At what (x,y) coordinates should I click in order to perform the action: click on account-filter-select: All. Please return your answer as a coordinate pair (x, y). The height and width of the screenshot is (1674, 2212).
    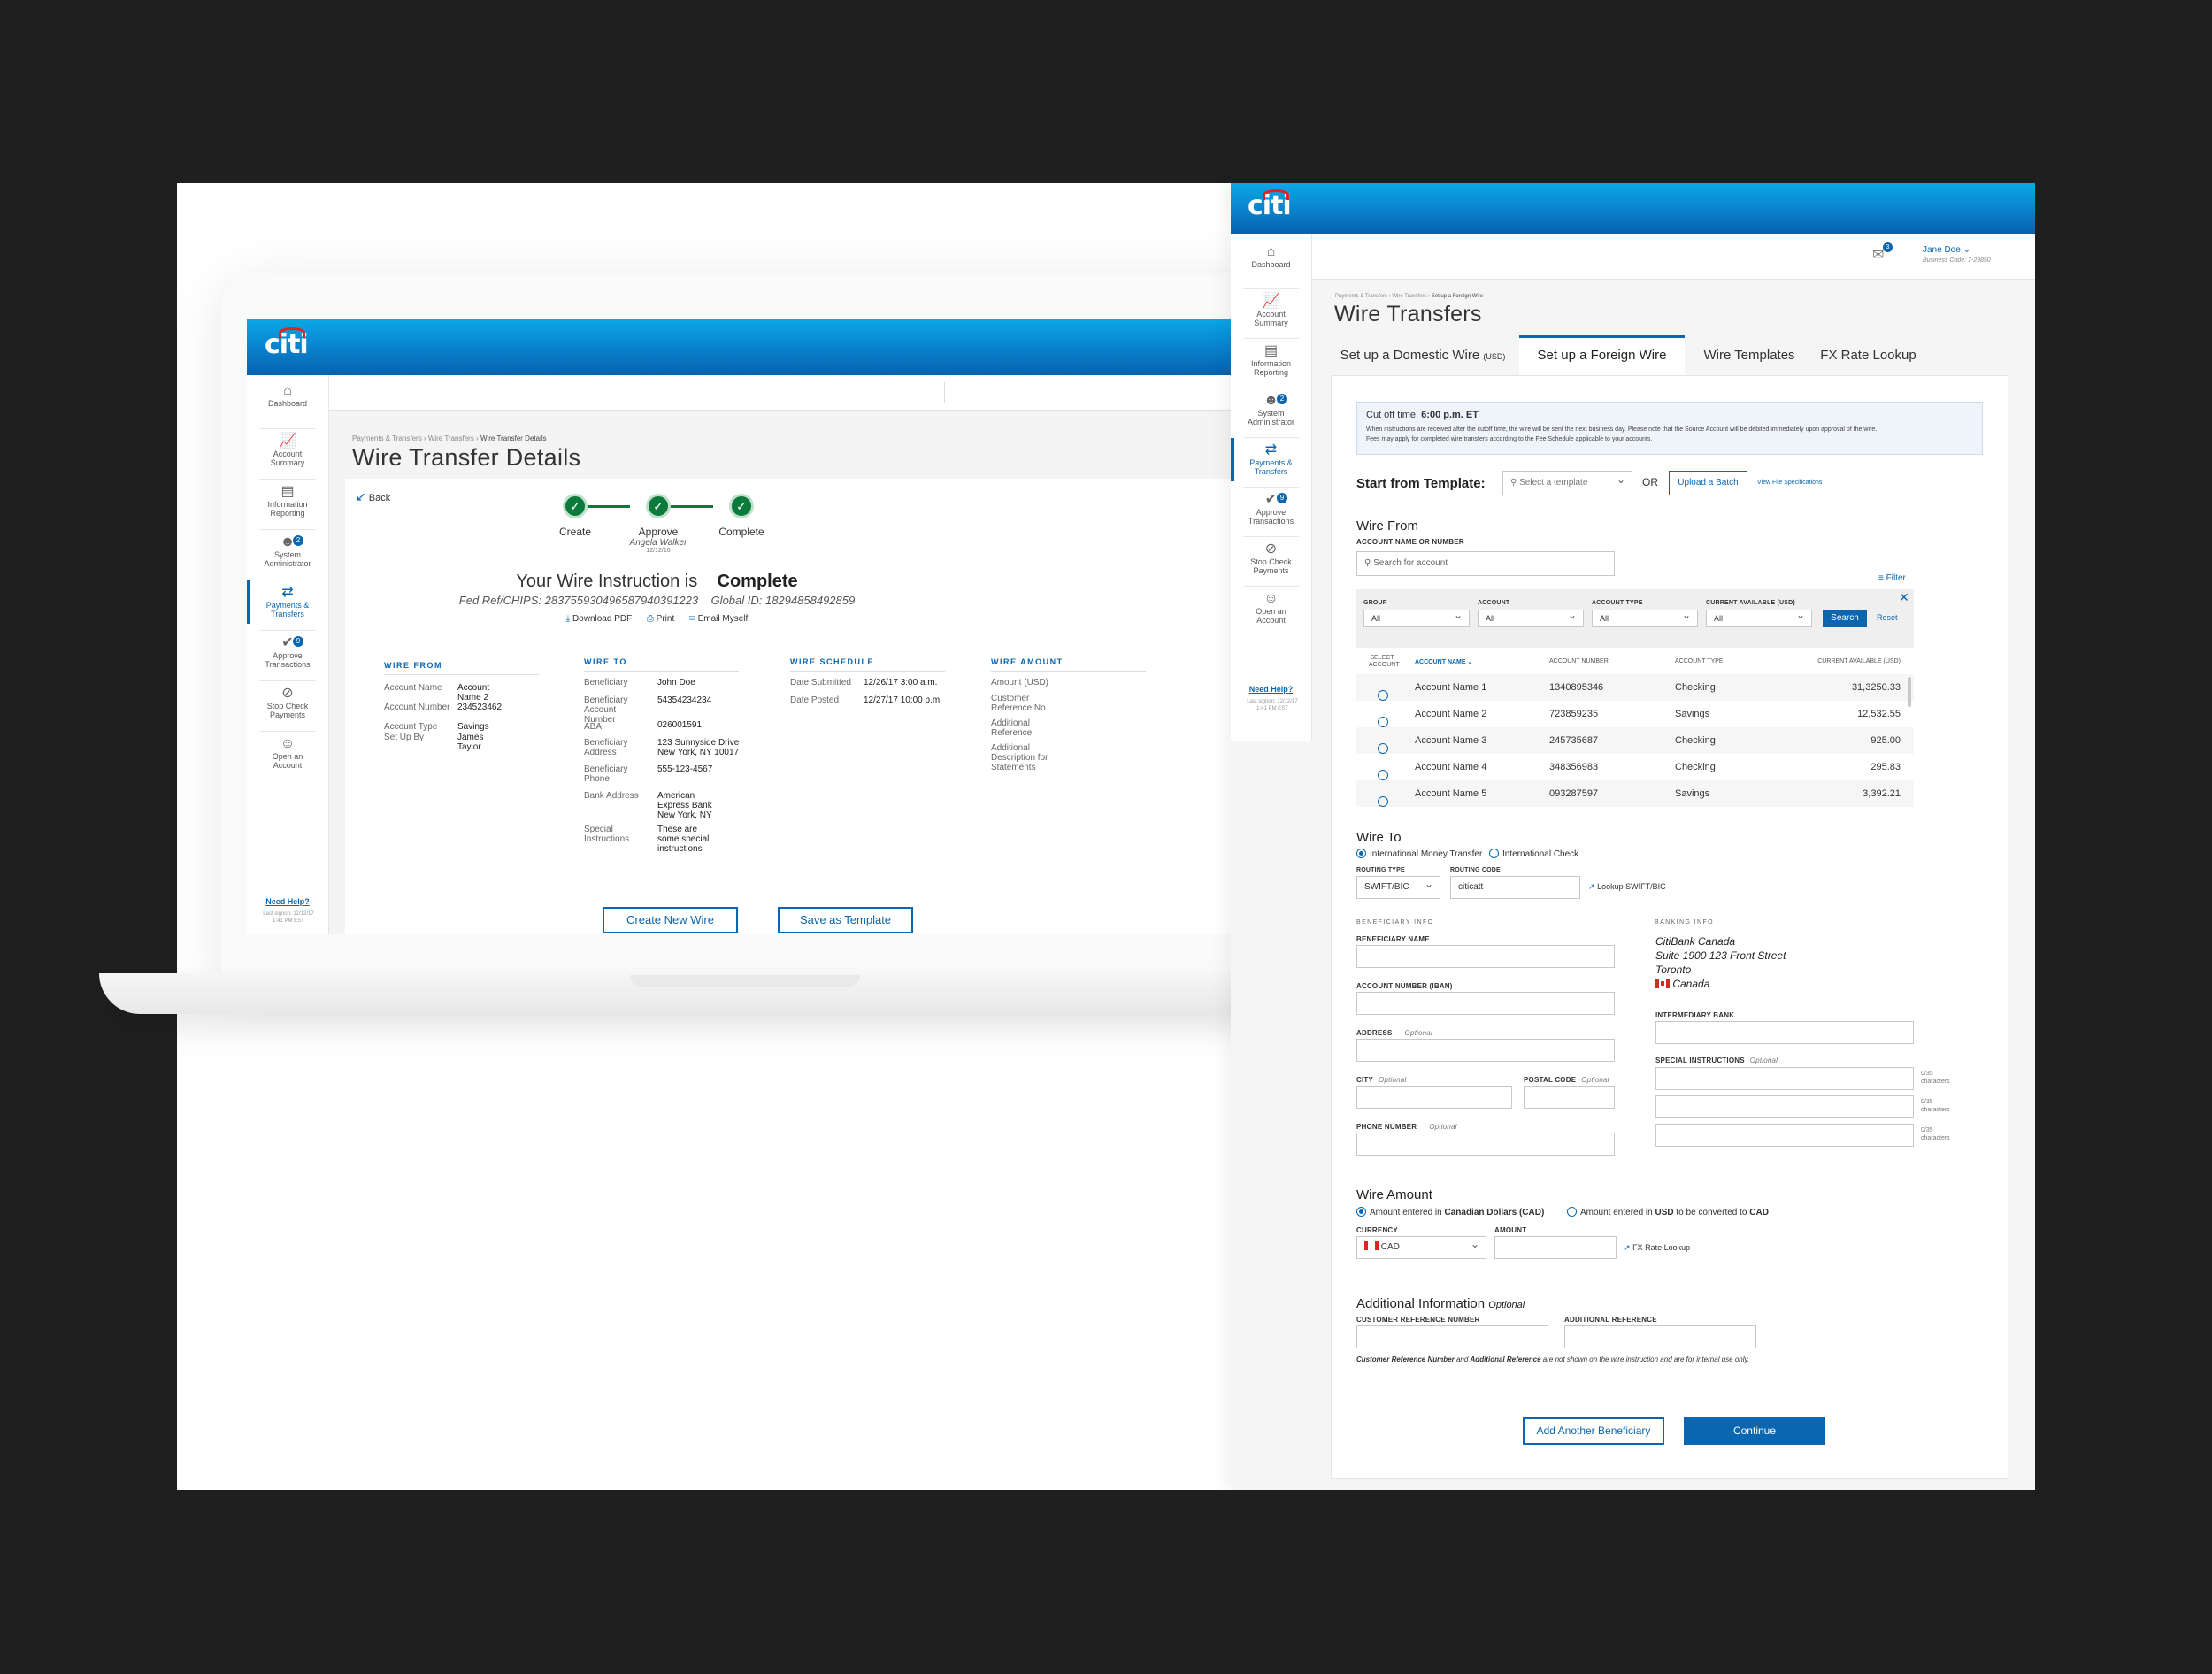
    Looking at the image, I should click on (1531, 617).